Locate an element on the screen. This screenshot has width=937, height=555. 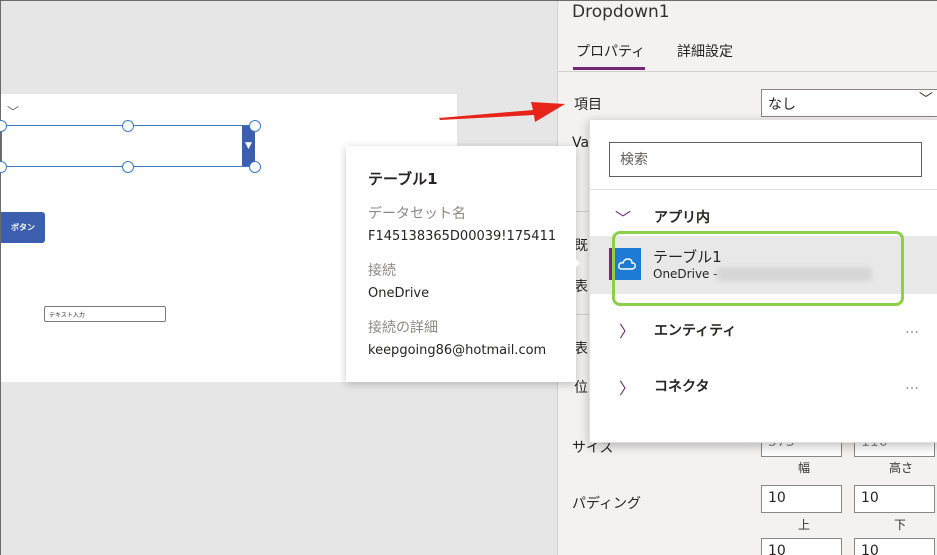
group-in-app: アプリ内 is located at coordinates (682, 217).